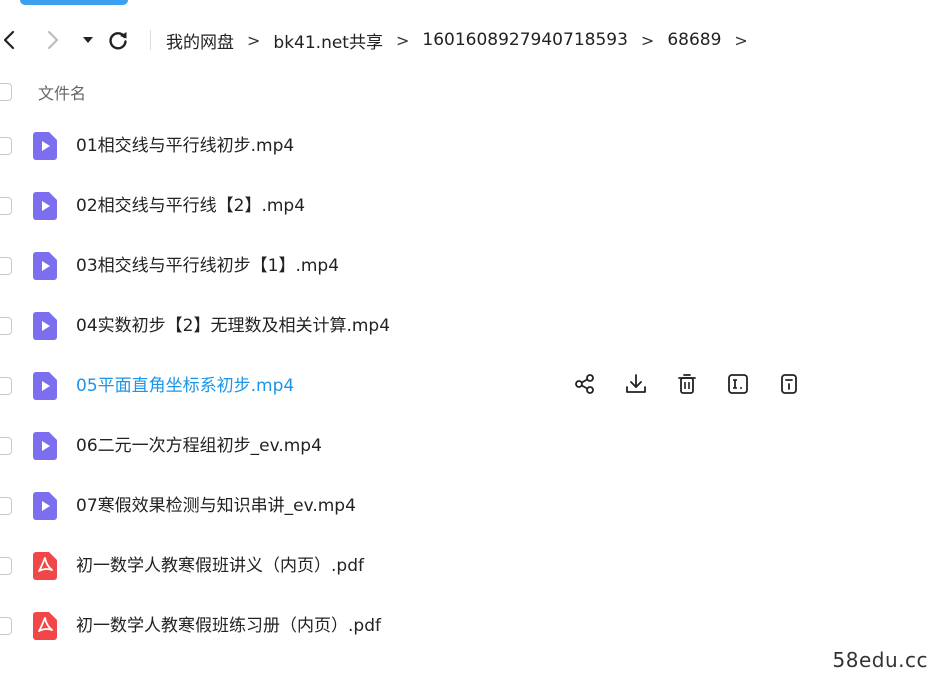 The image size is (940, 684). What do you see at coordinates (470, 626) in the screenshot?
I see `file-row: 初一数学人教寒假班练习册（内页）.pdf` at bounding box center [470, 626].